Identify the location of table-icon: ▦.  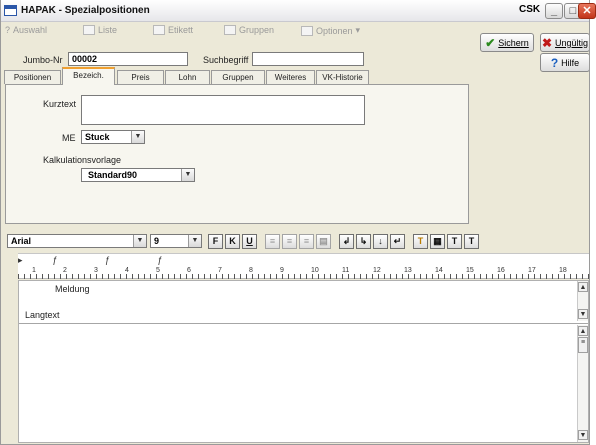
(437, 241).